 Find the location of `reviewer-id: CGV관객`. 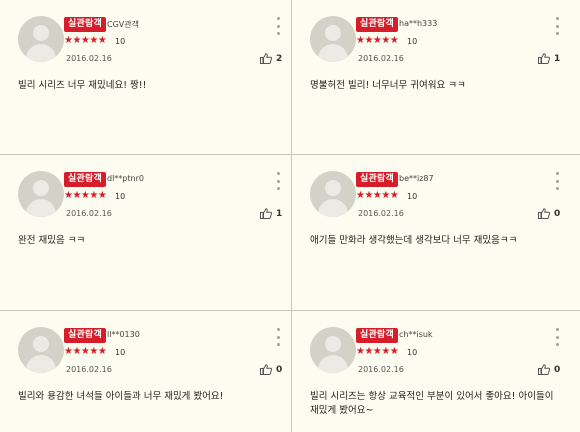

reviewer-id: CGV관객 is located at coordinates (123, 24).